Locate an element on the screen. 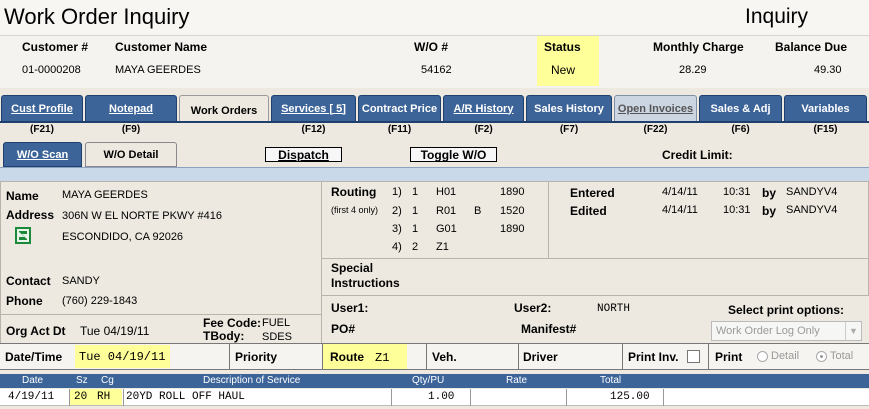  fkey-notepad: (F9) is located at coordinates (131, 129).